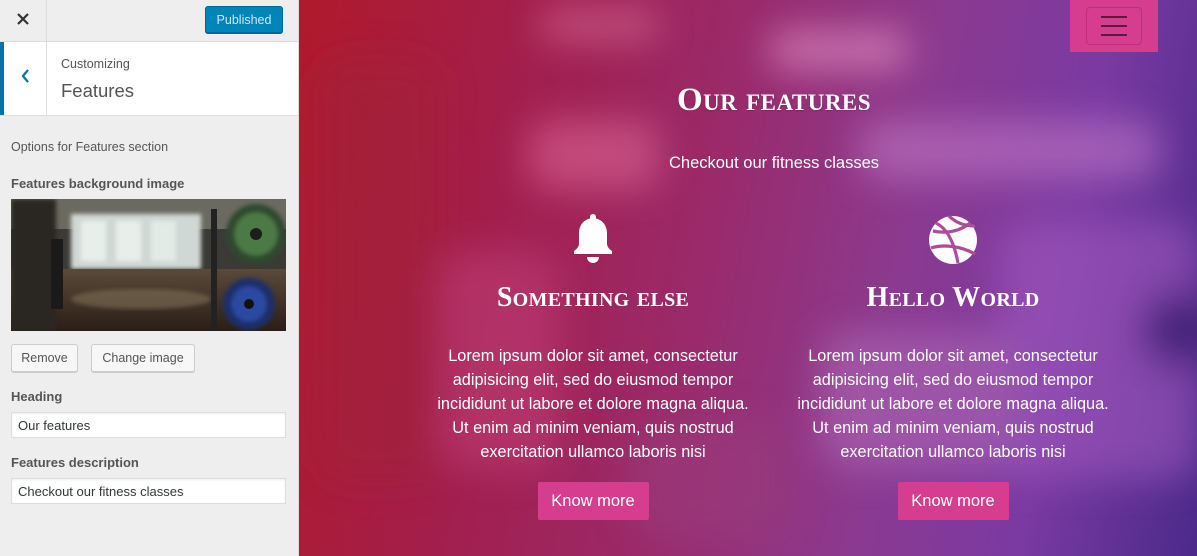 This screenshot has width=1197, height=556. I want to click on close-icon, so click(23, 21).